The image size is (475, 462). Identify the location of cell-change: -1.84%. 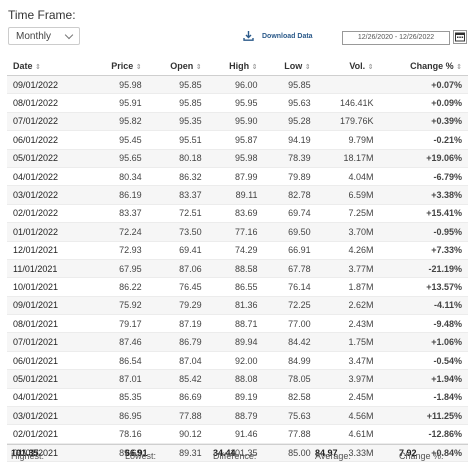
(423, 398).